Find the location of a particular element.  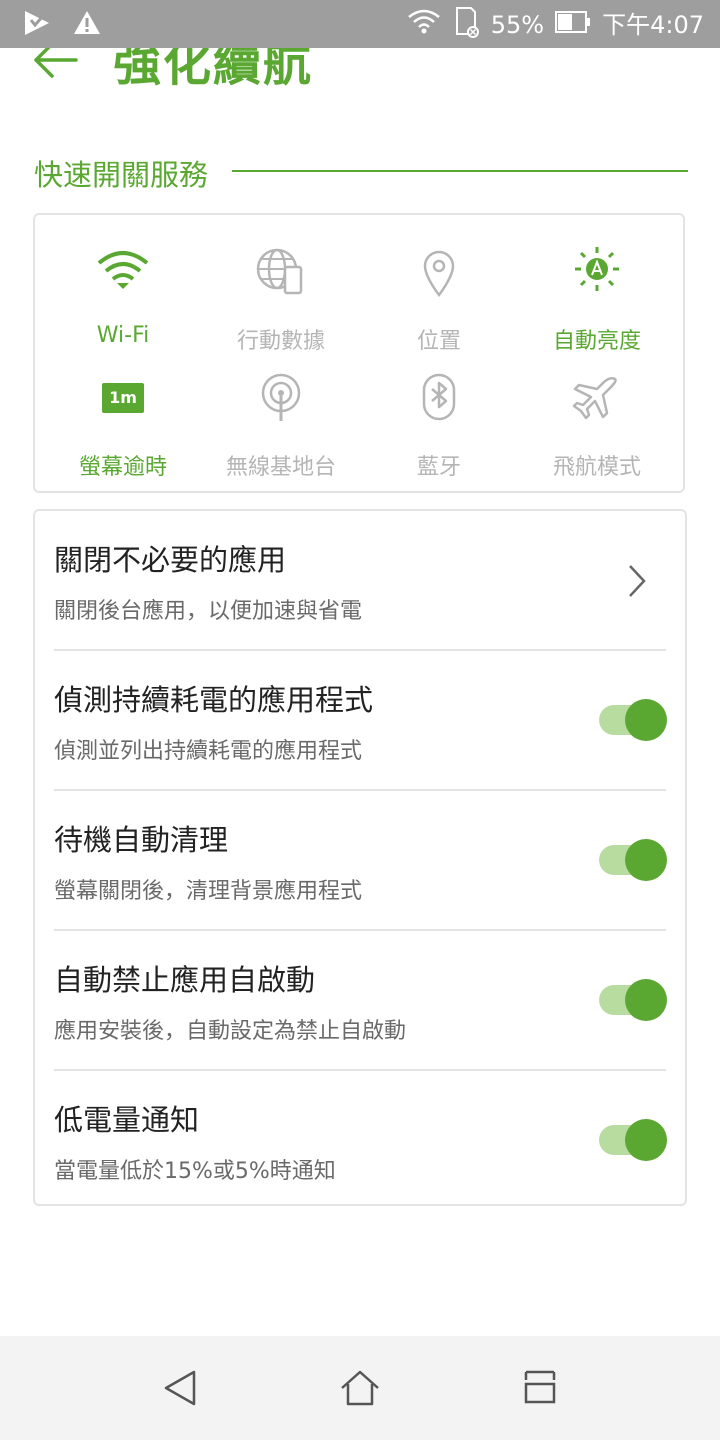

quick-toggle-label: 自動亮度 is located at coordinates (596, 341).